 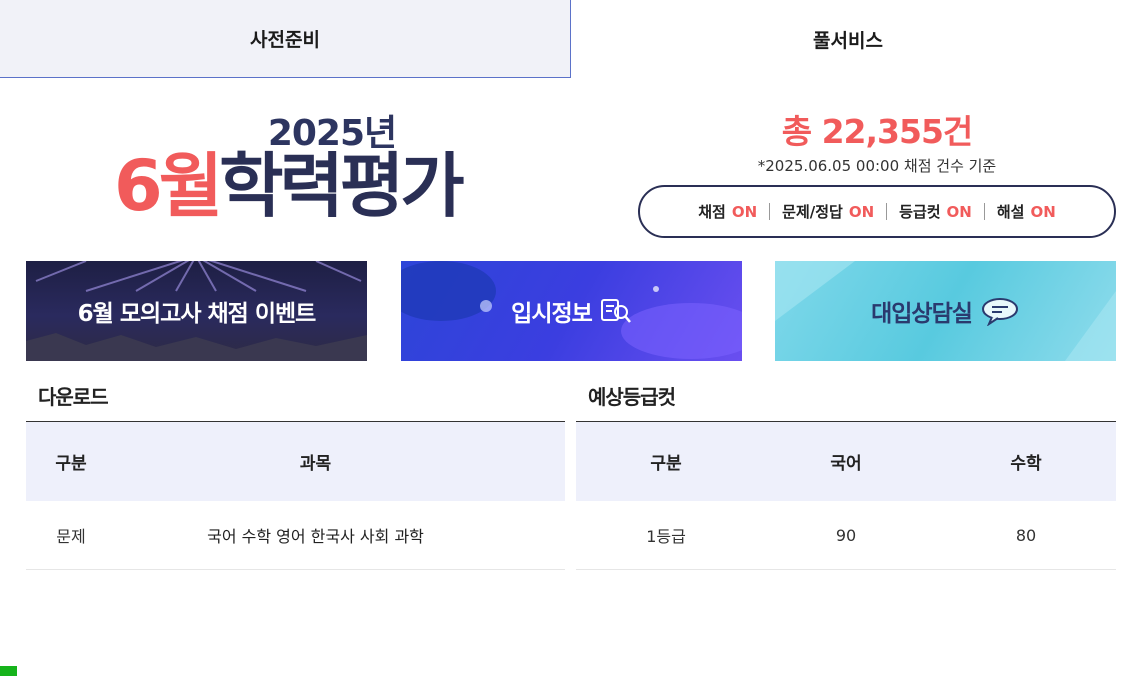 What do you see at coordinates (197, 314) in the screenshot?
I see `banner-label: 6월 모의고사 채점 이벤트` at bounding box center [197, 314].